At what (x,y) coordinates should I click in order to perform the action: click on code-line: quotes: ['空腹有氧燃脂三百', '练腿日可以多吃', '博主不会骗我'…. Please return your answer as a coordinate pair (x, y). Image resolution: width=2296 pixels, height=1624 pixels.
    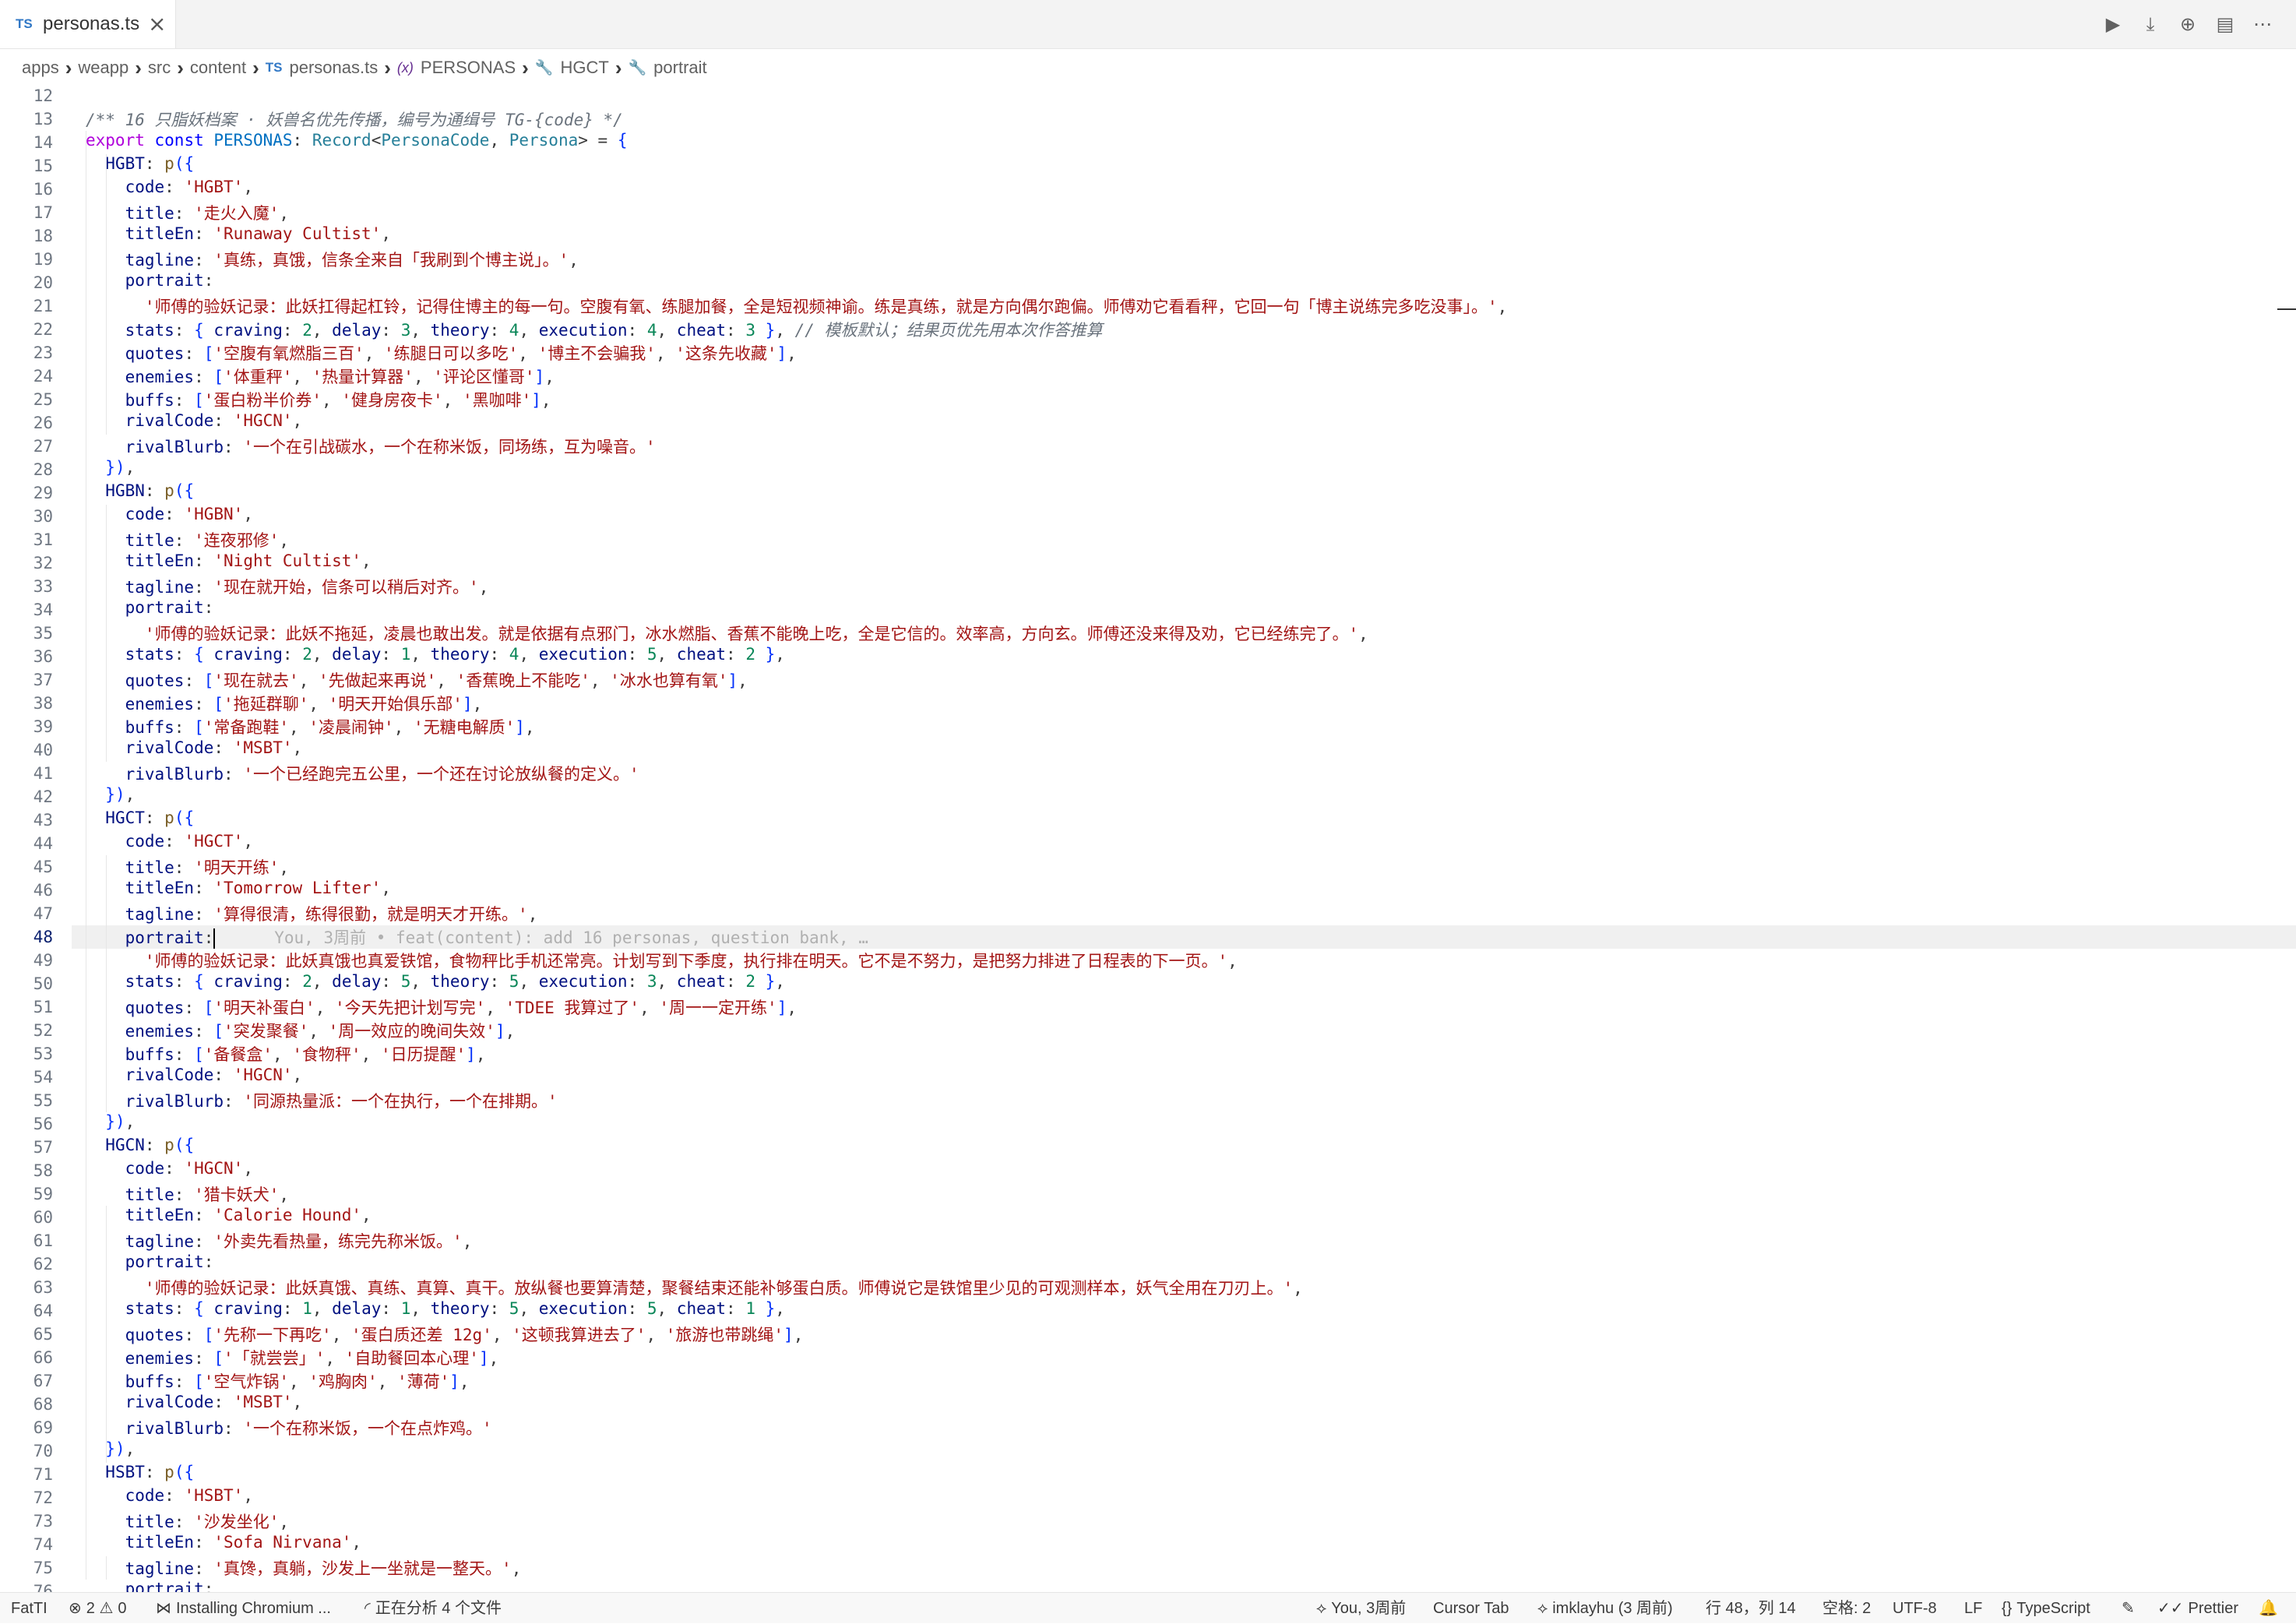
    Looking at the image, I should click on (441, 353).